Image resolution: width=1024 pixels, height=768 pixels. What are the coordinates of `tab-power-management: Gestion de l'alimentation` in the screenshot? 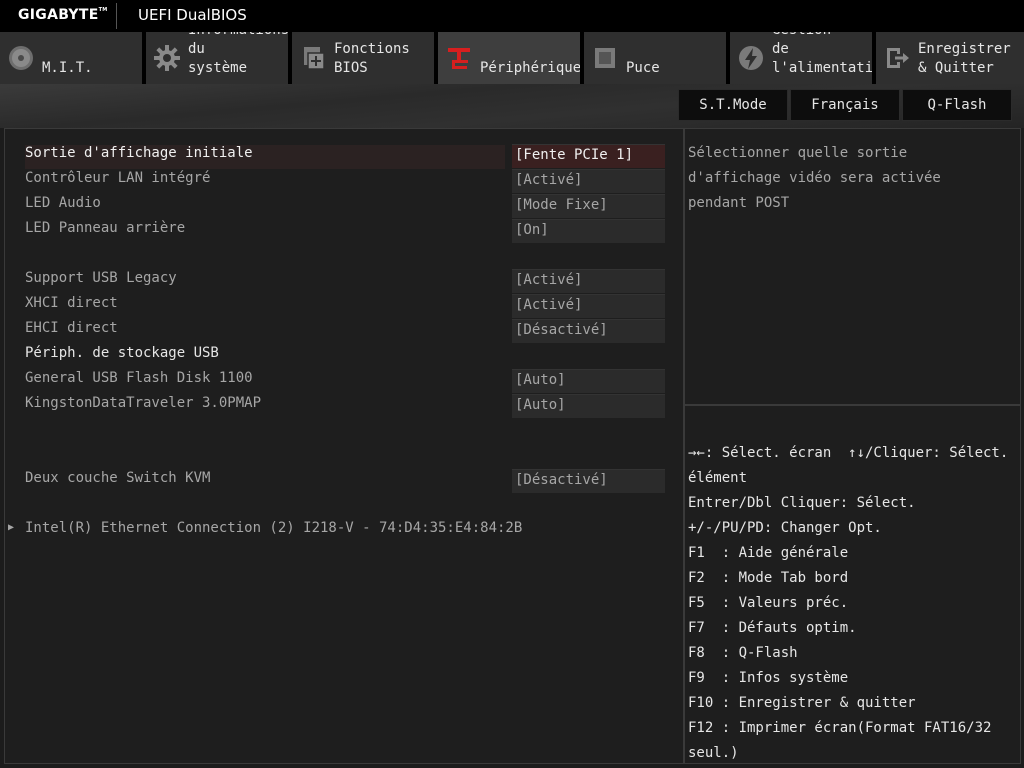 It's located at (802, 58).